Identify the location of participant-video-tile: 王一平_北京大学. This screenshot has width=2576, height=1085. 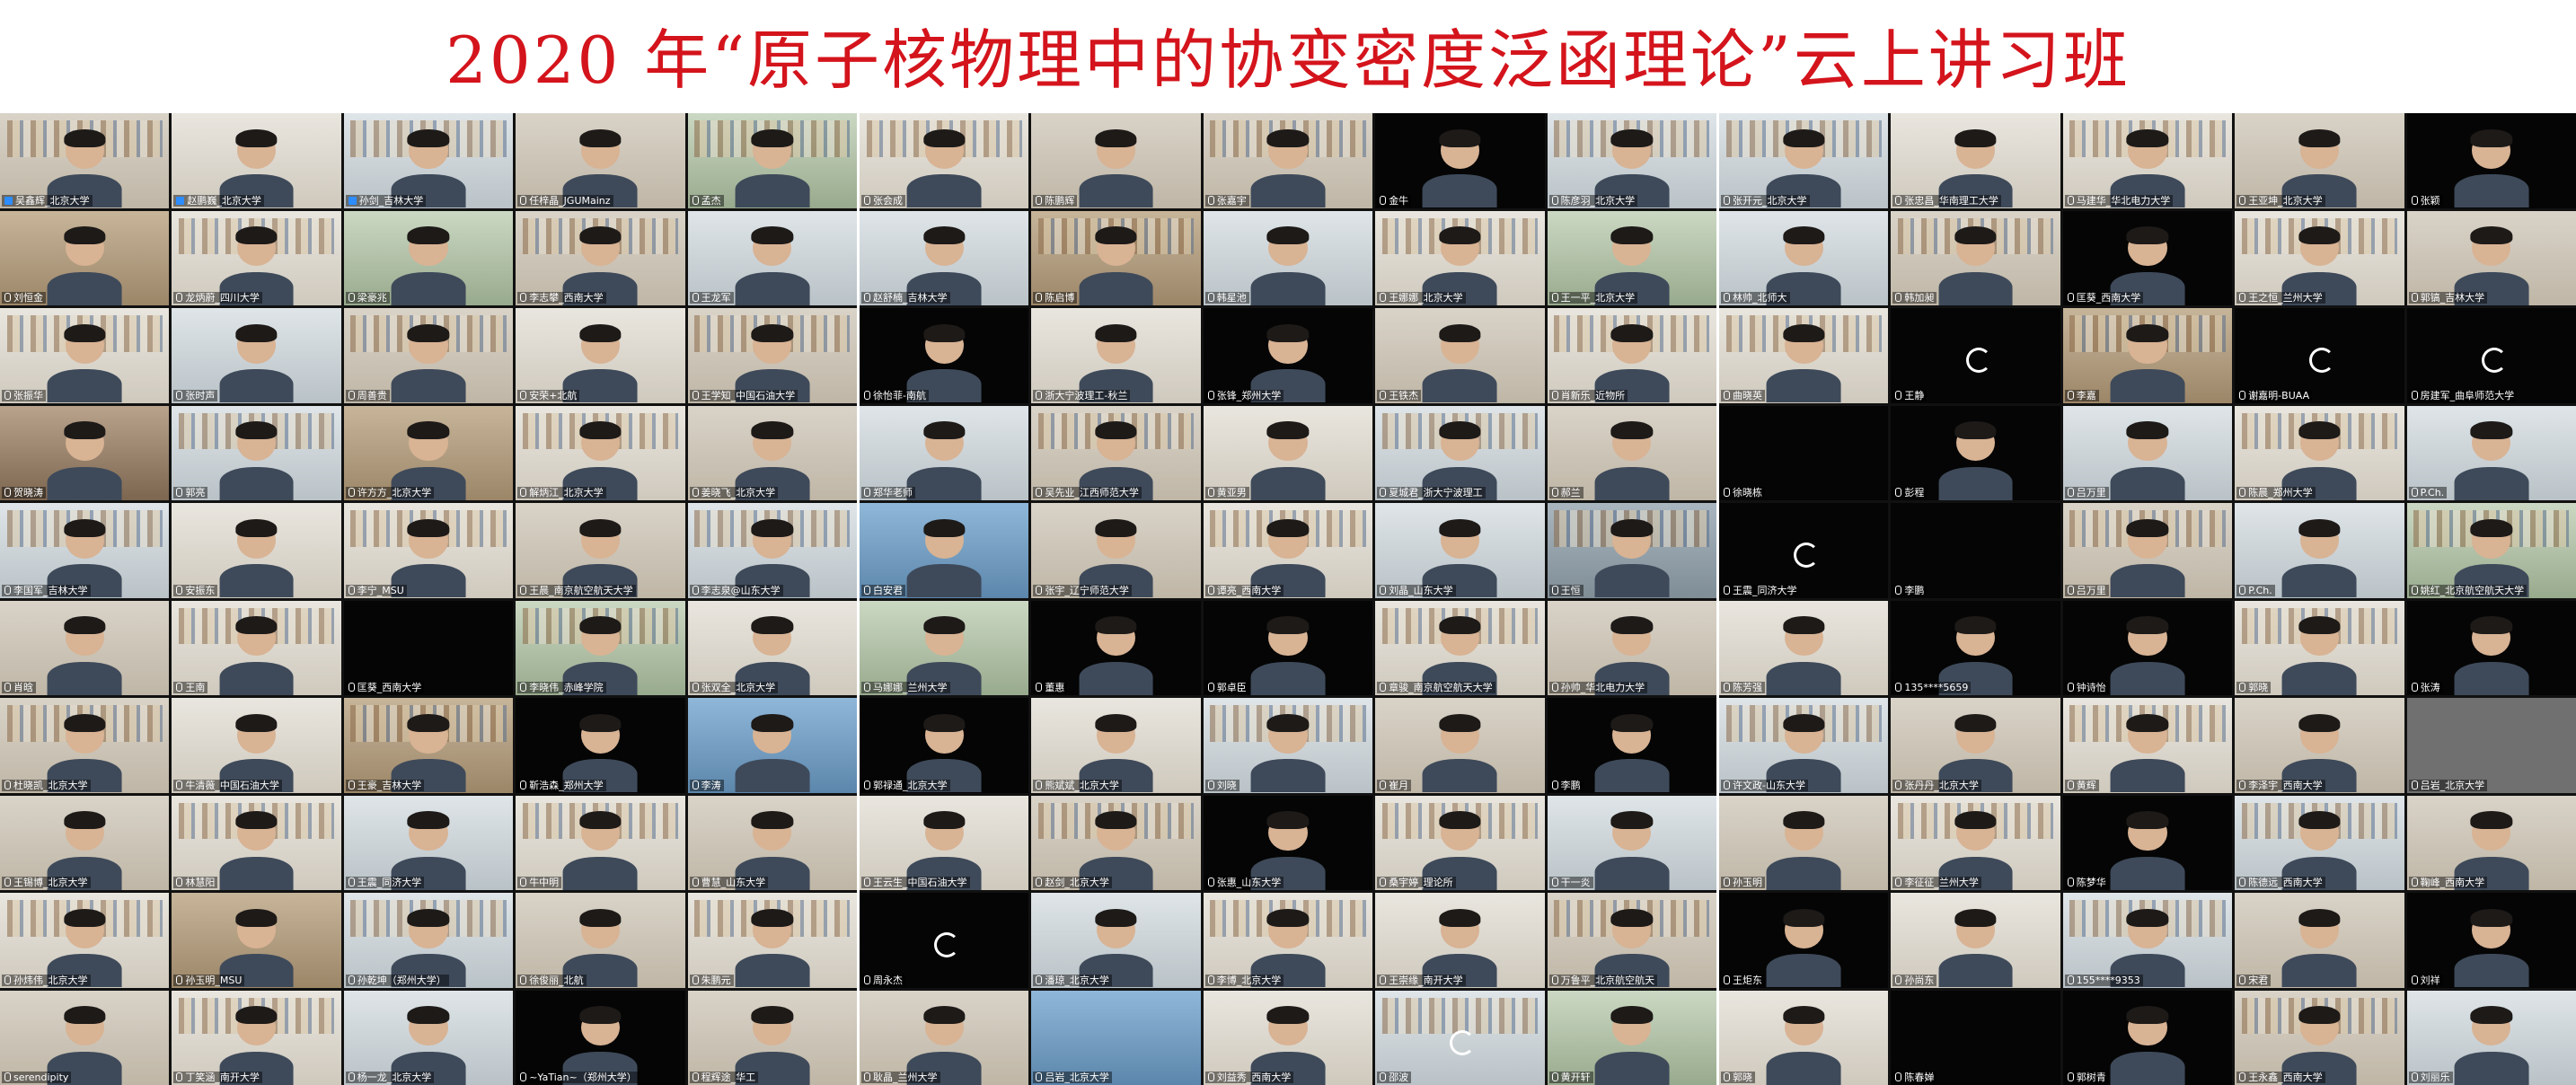
(1631, 257).